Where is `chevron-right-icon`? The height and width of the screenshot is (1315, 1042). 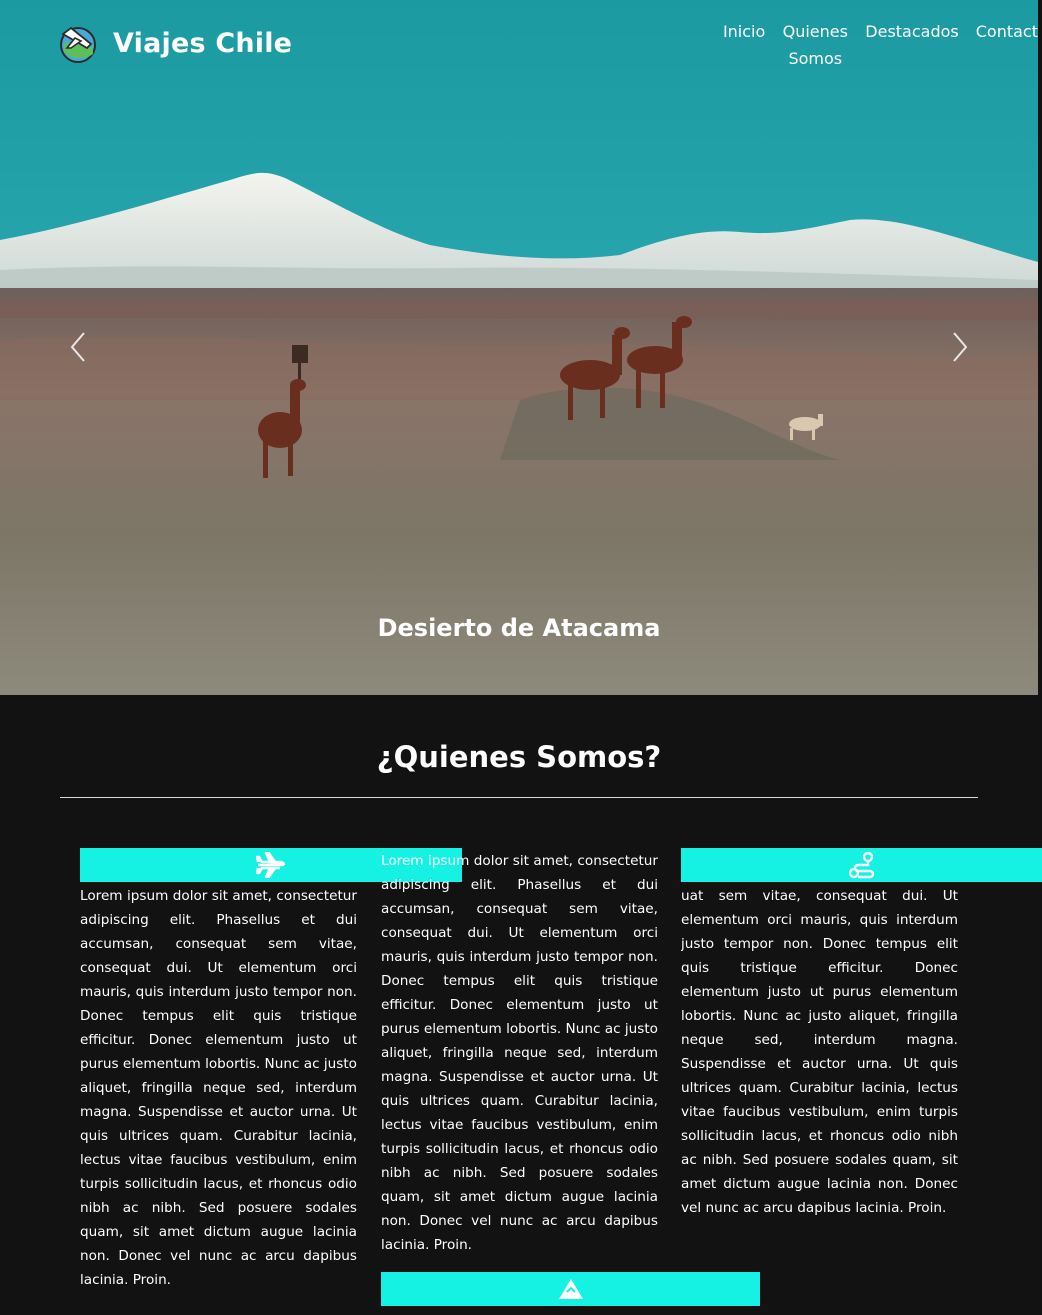
chevron-right-icon is located at coordinates (960, 347).